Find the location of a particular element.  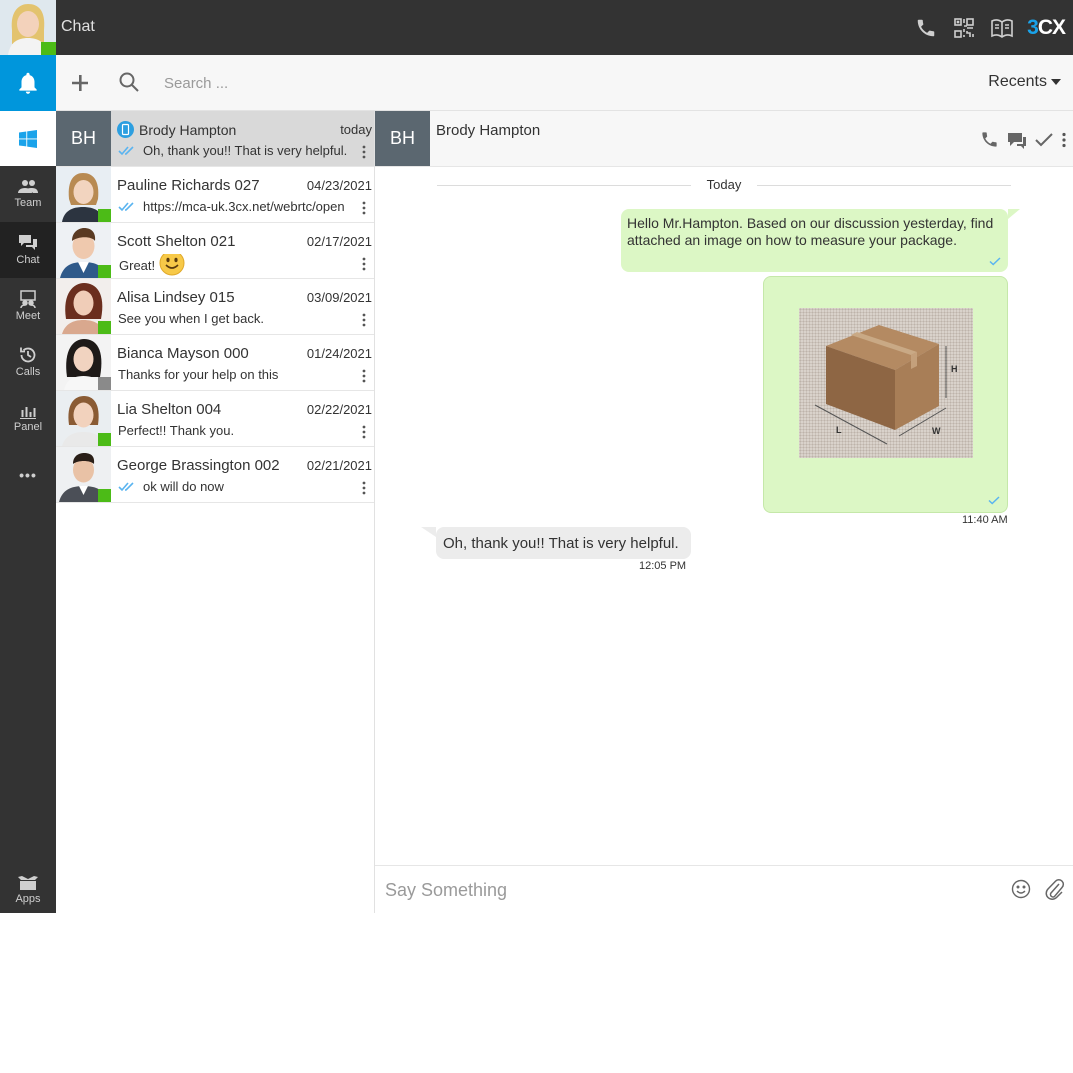

conversation-name: Lia Shelton 004 is located at coordinates (169, 409).